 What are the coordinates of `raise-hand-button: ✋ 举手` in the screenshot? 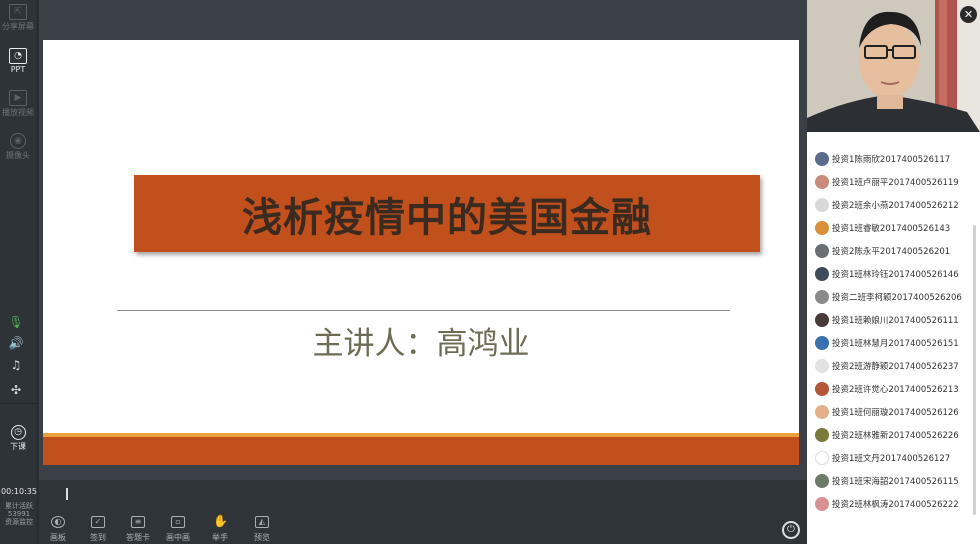 It's located at (220, 529).